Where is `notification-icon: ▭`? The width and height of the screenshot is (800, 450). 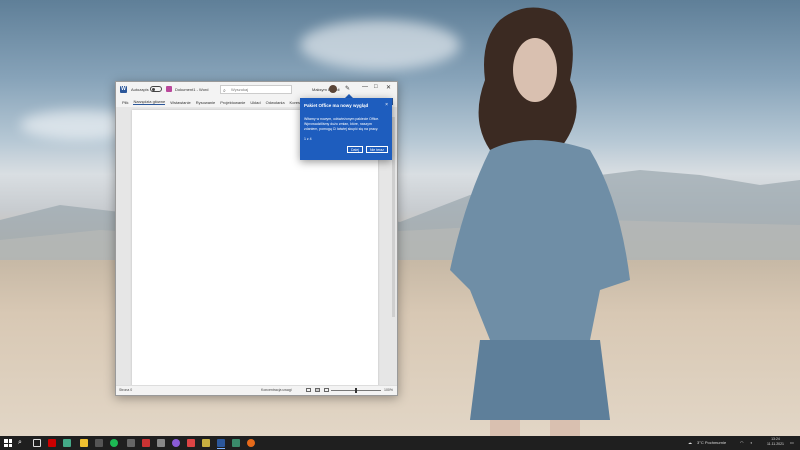 notification-icon: ▭ is located at coordinates (792, 442).